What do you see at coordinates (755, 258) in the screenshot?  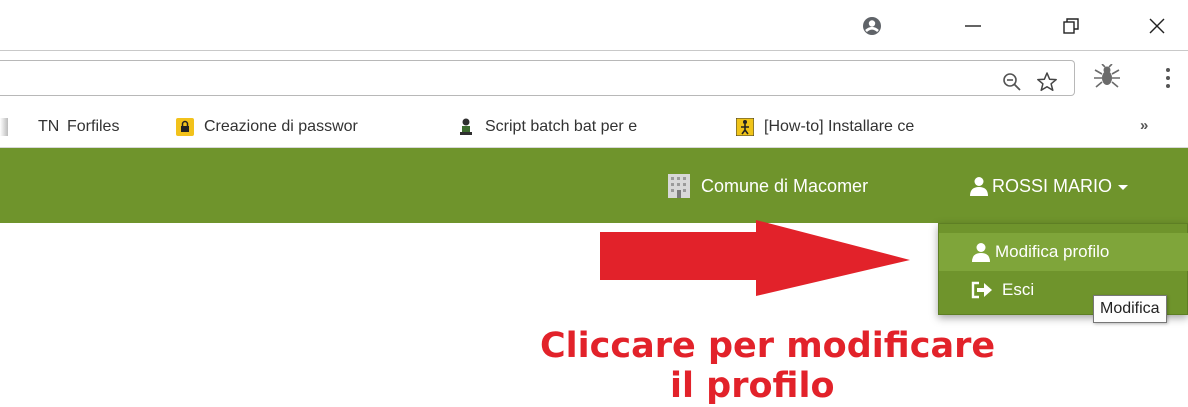 I see `red-arrow-annotation` at bounding box center [755, 258].